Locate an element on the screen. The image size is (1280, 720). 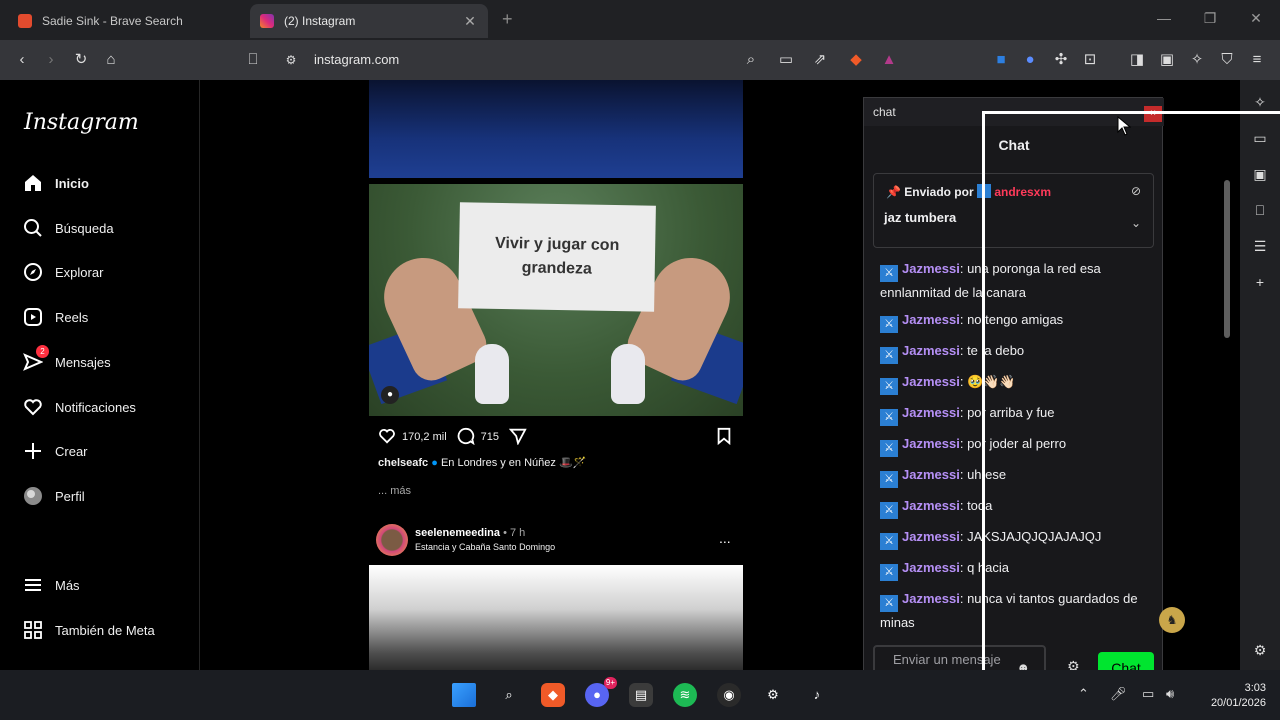
obs-icon: ◉ is located at coordinates (729, 695).